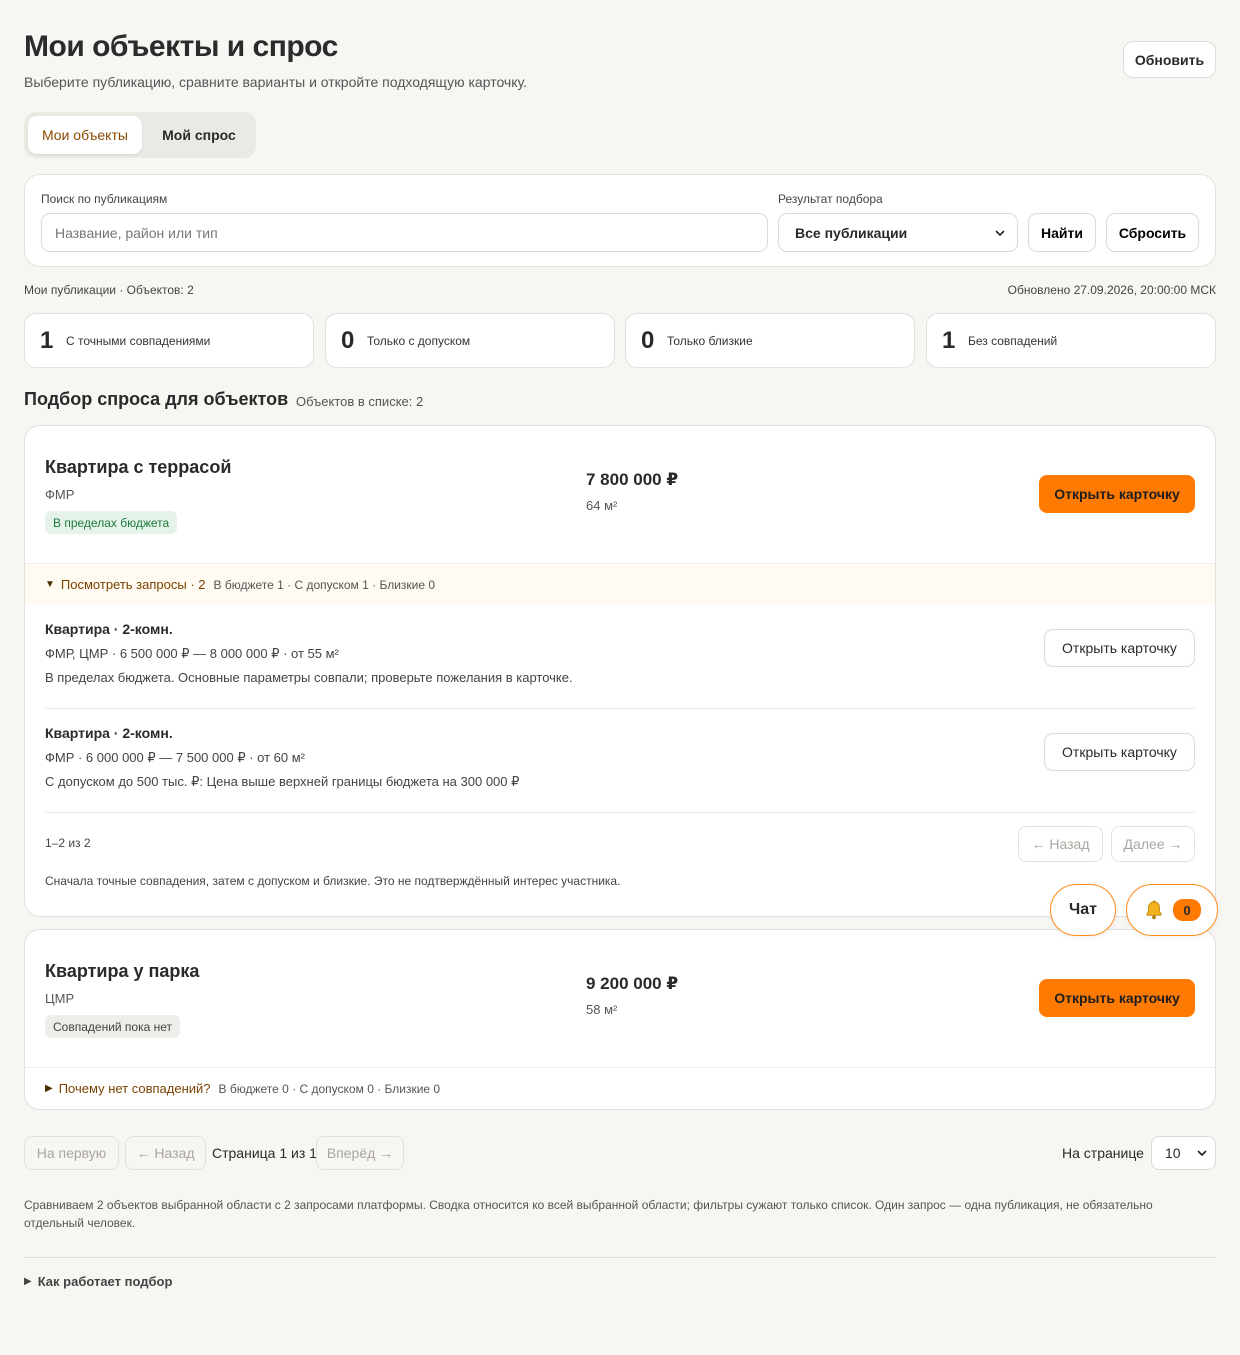  I want to click on object-area: 64 м², so click(602, 505).